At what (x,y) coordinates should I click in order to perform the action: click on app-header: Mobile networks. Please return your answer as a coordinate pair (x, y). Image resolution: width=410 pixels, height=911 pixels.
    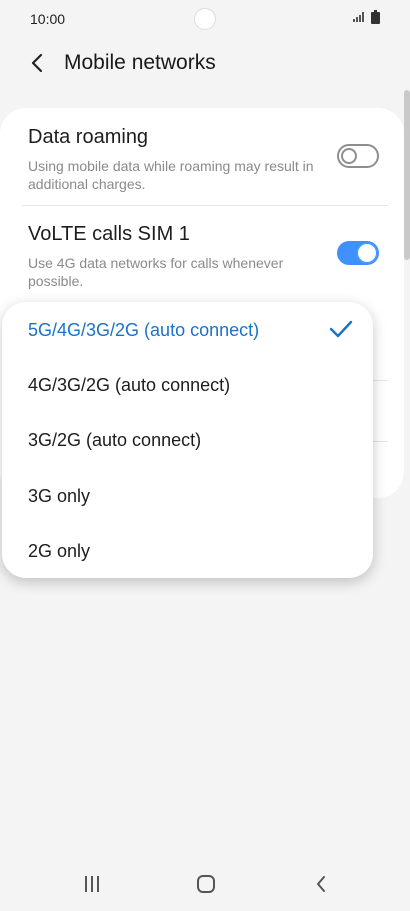
    Looking at the image, I should click on (205, 63).